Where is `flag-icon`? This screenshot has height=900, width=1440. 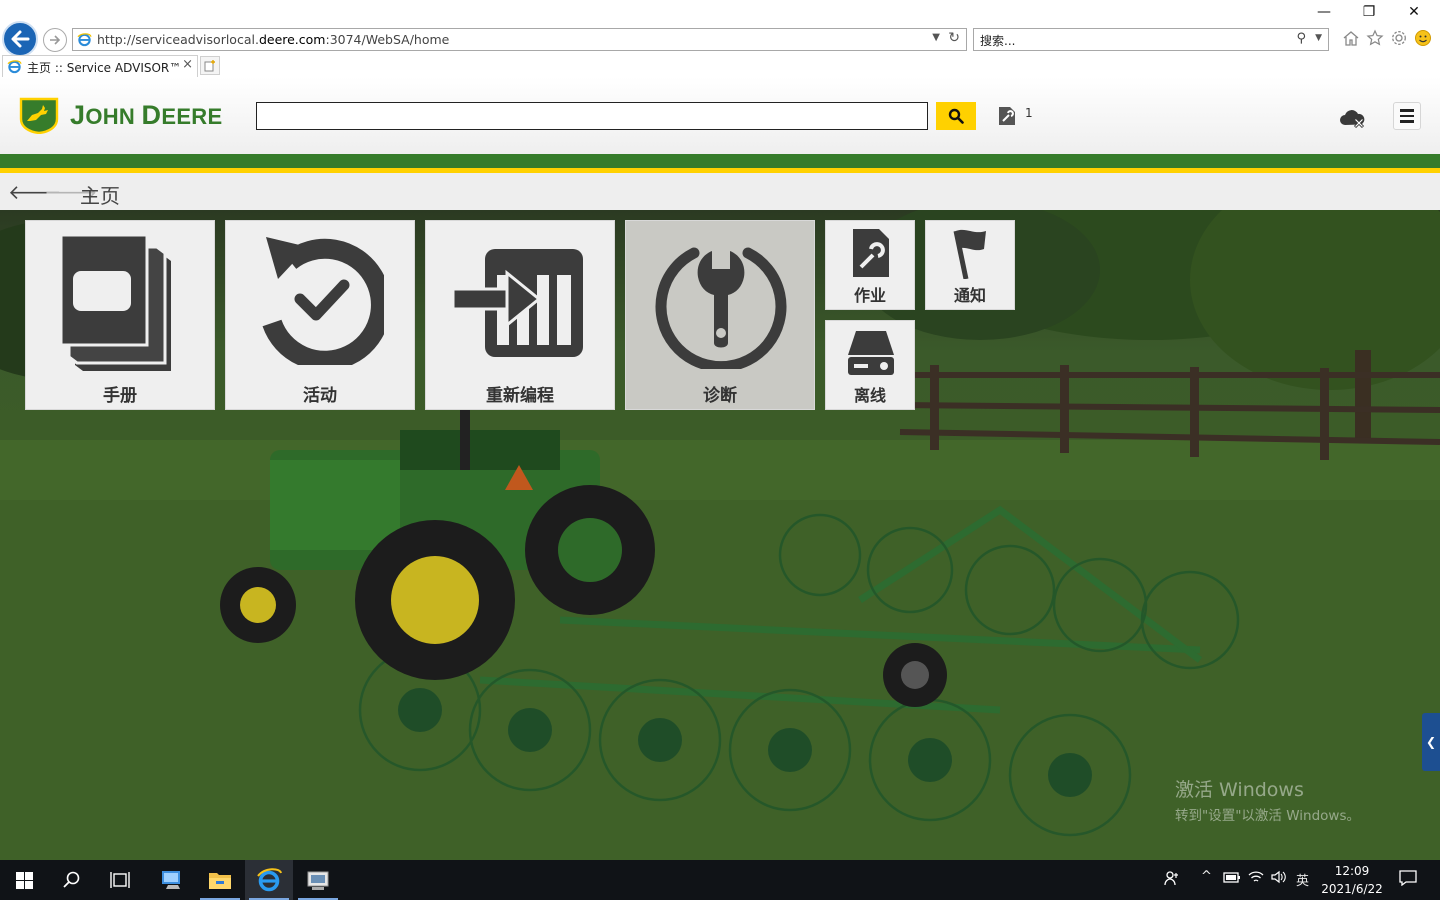 flag-icon is located at coordinates (969, 254).